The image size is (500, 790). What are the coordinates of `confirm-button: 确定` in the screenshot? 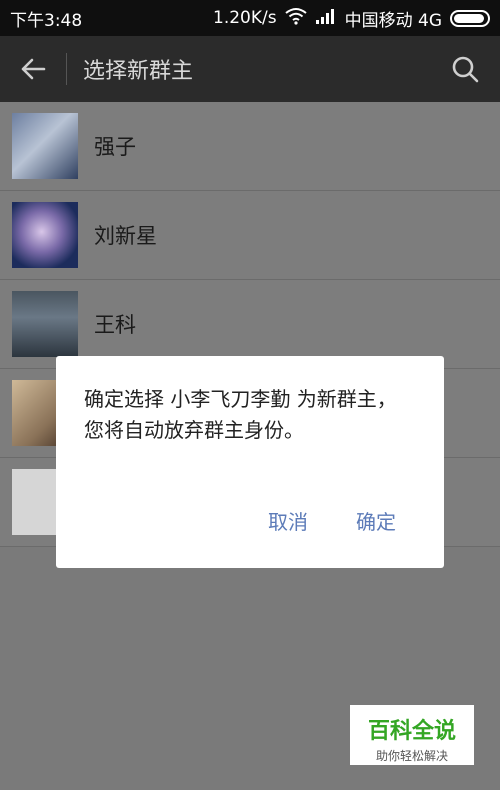 It's located at (376, 520).